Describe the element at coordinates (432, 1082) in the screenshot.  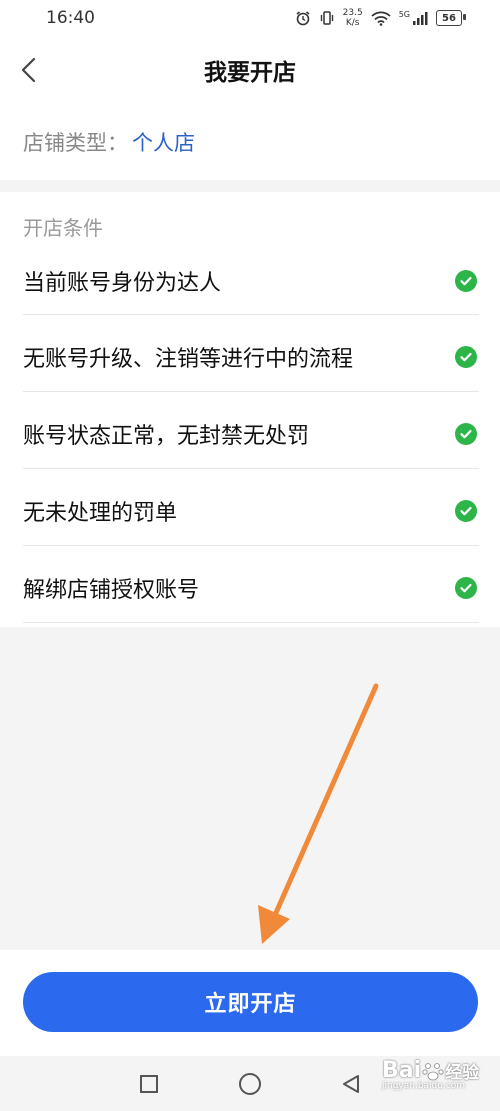
I see `baidu-watermark: Bai 经验 jingyan.baidu.com` at that location.